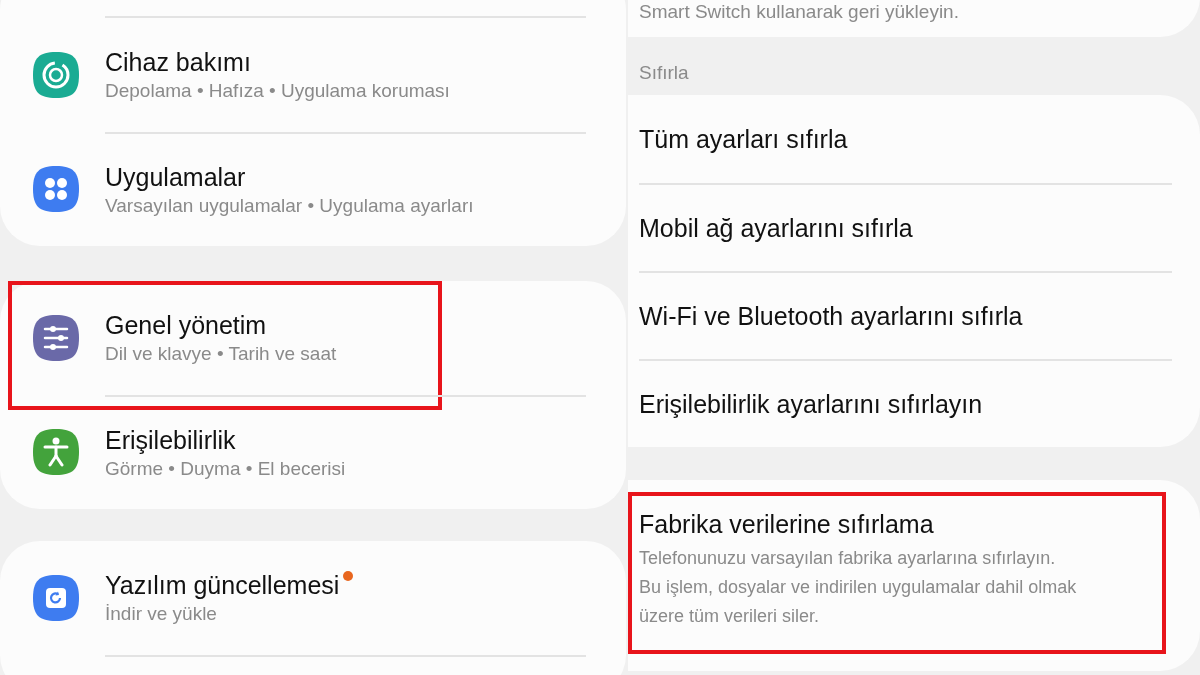  What do you see at coordinates (222, 585) in the screenshot?
I see `setting-title: Yazılım güncellemesi` at bounding box center [222, 585].